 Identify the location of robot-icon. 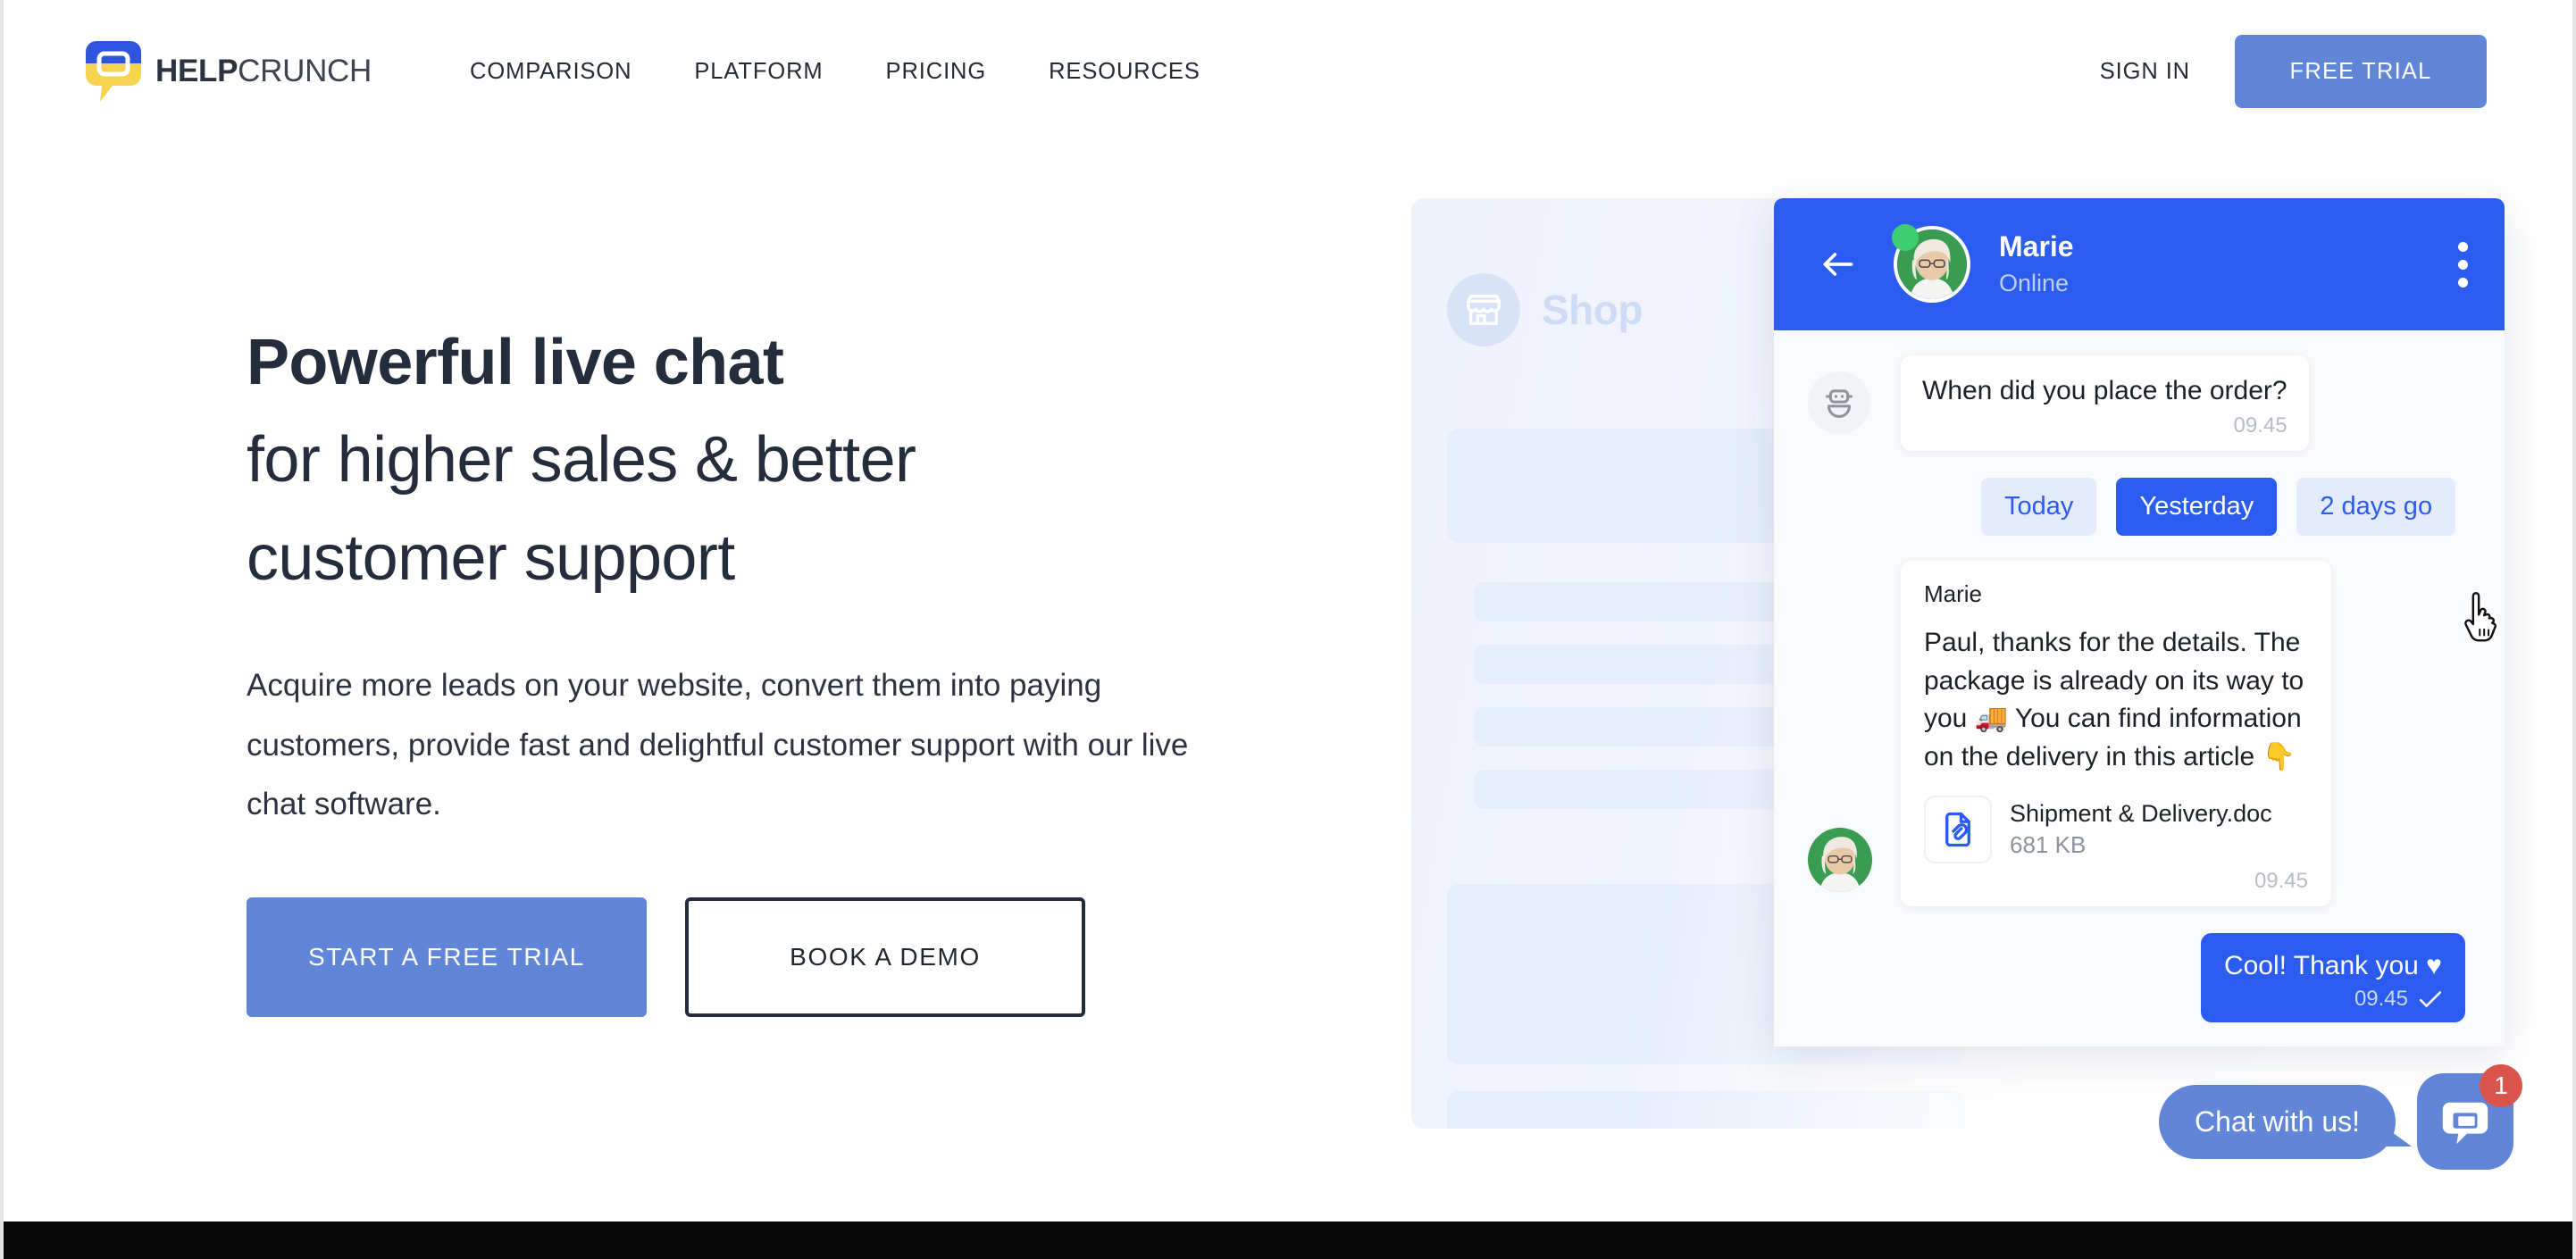
(1839, 402).